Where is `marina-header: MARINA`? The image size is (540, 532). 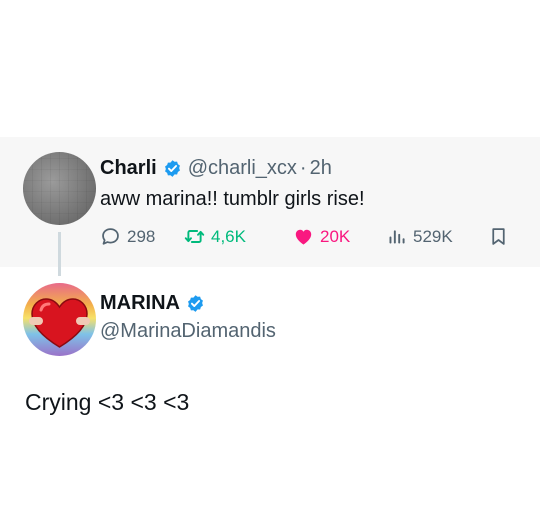 marina-header: MARINA is located at coordinates (155, 303).